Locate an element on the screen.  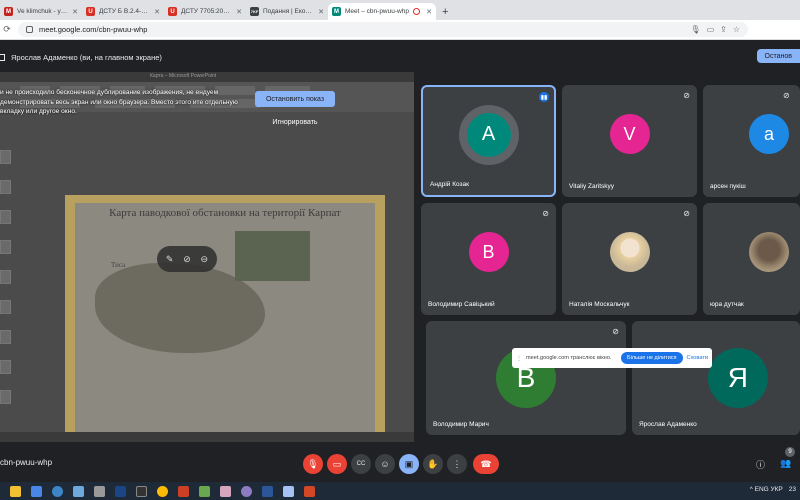
more-vert-icon: ⋮ is located at coordinates (457, 463).